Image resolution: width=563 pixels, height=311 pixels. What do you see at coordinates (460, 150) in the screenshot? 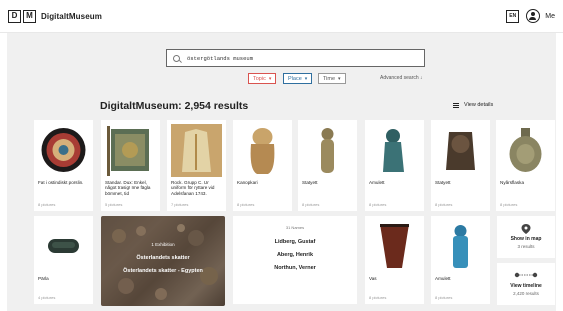
I see `statuette-head-image` at bounding box center [460, 150].